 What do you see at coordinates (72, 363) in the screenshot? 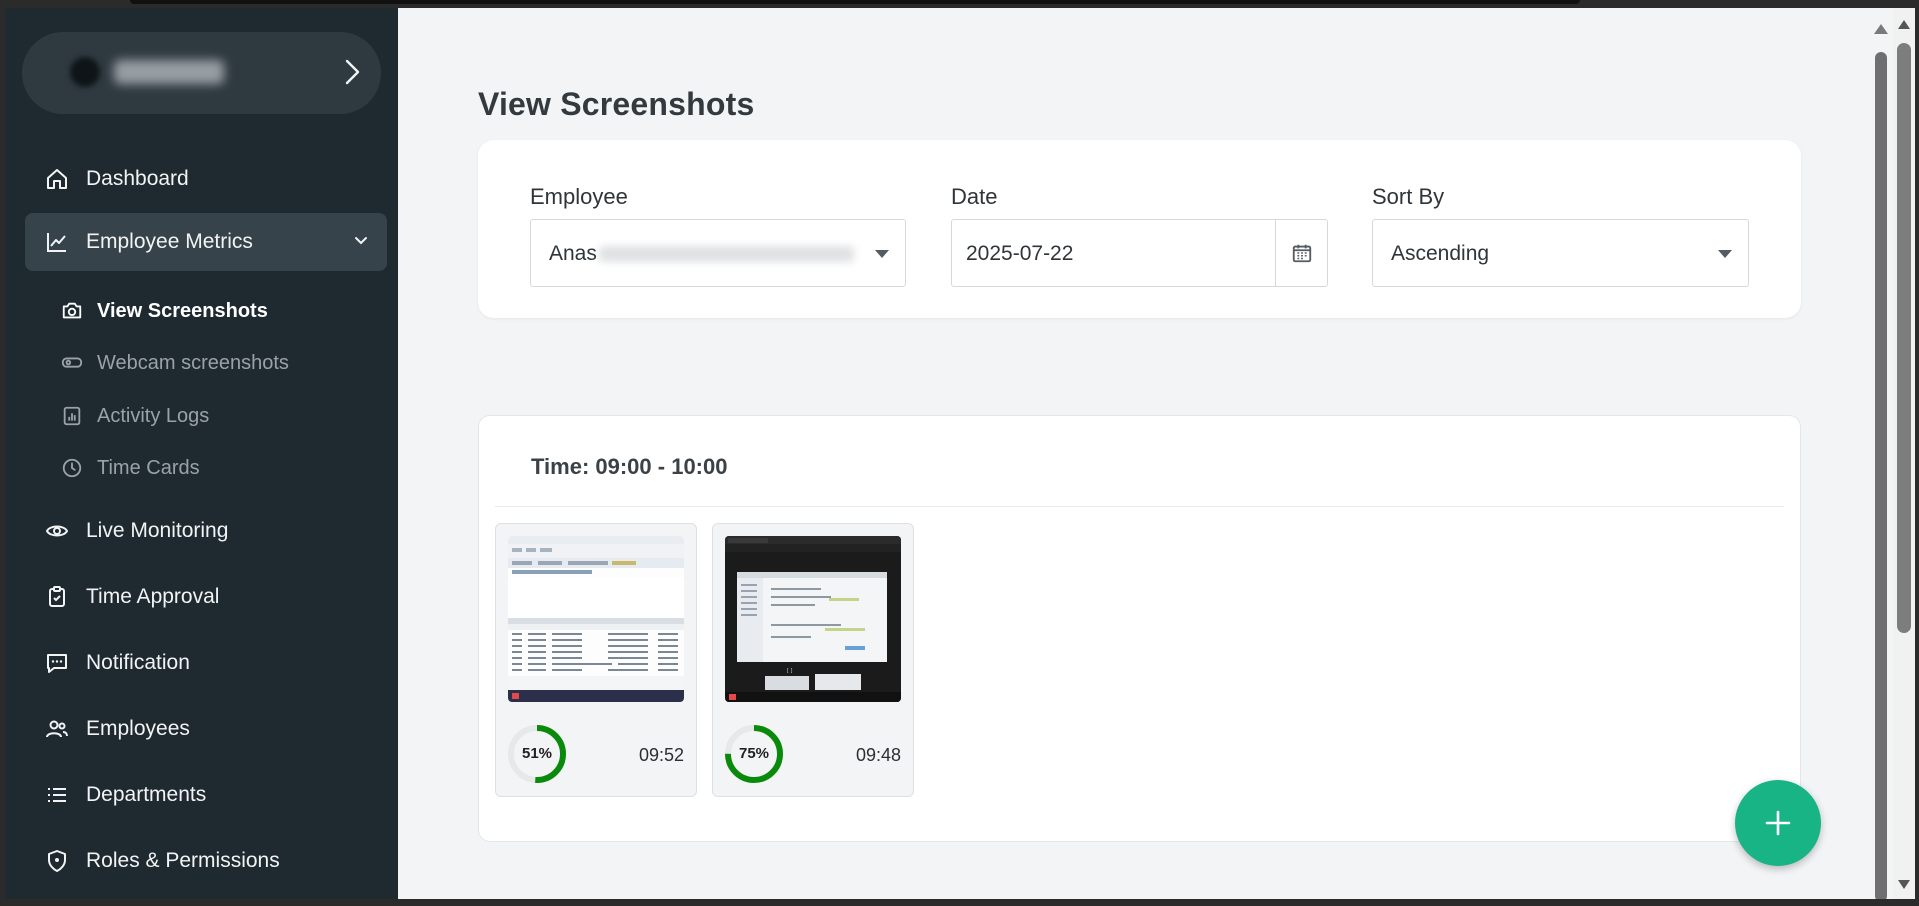
I see `webcam-icon` at bounding box center [72, 363].